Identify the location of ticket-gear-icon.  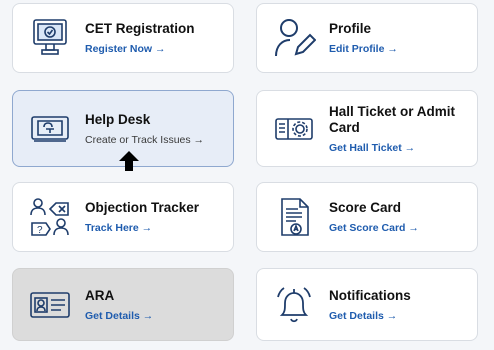
(294, 129).